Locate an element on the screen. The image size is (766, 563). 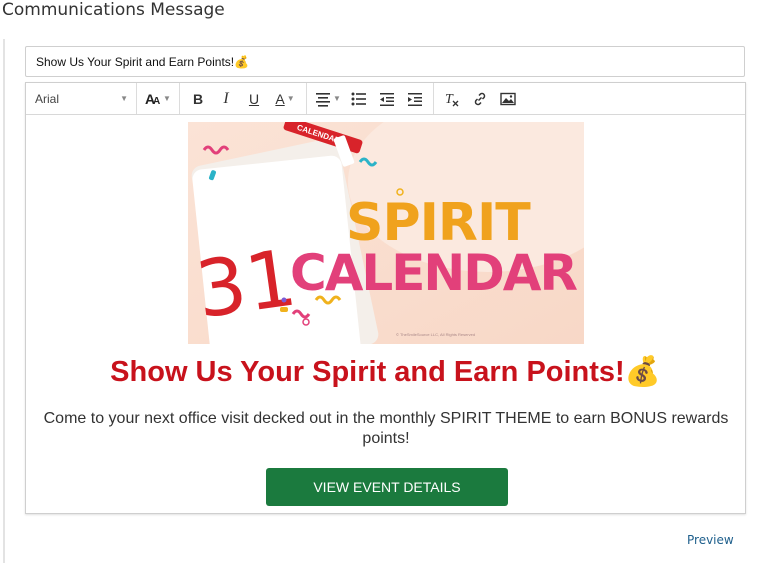
banner-number: 31 is located at coordinates (246, 284).